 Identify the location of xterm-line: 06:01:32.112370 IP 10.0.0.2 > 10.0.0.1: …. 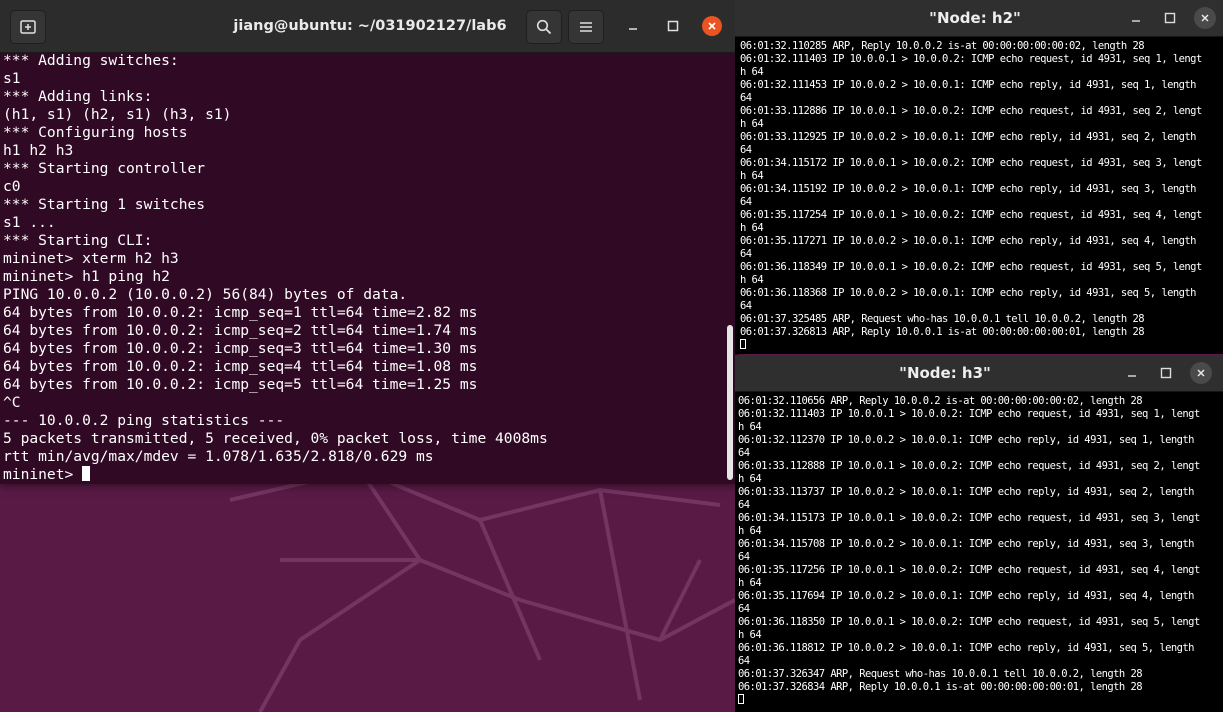
(966, 440).